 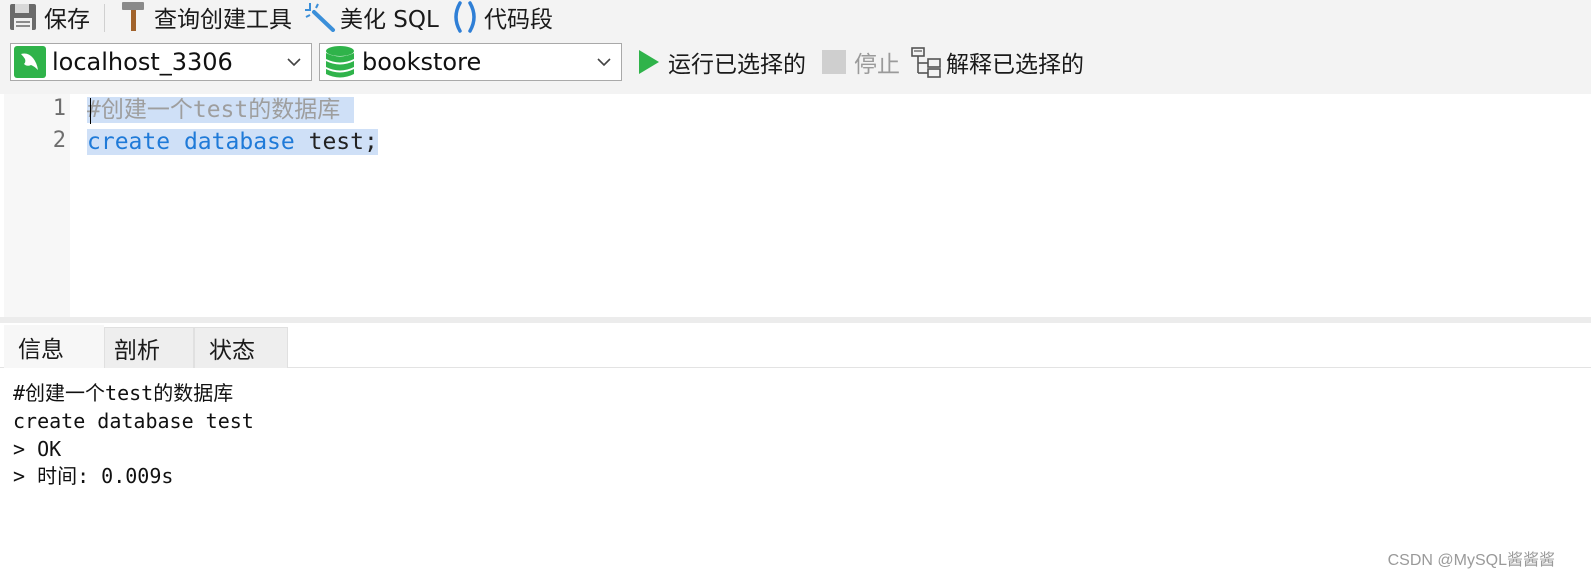 I want to click on hammer-icon, so click(x=134, y=17).